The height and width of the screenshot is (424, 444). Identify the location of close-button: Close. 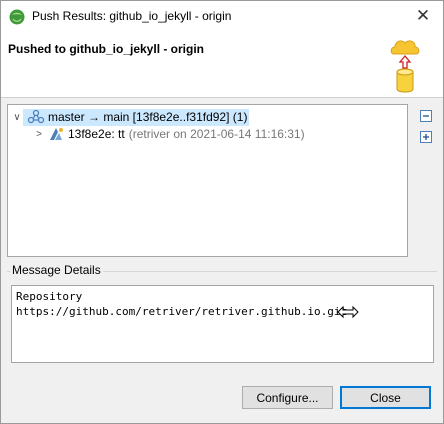
(385, 397).